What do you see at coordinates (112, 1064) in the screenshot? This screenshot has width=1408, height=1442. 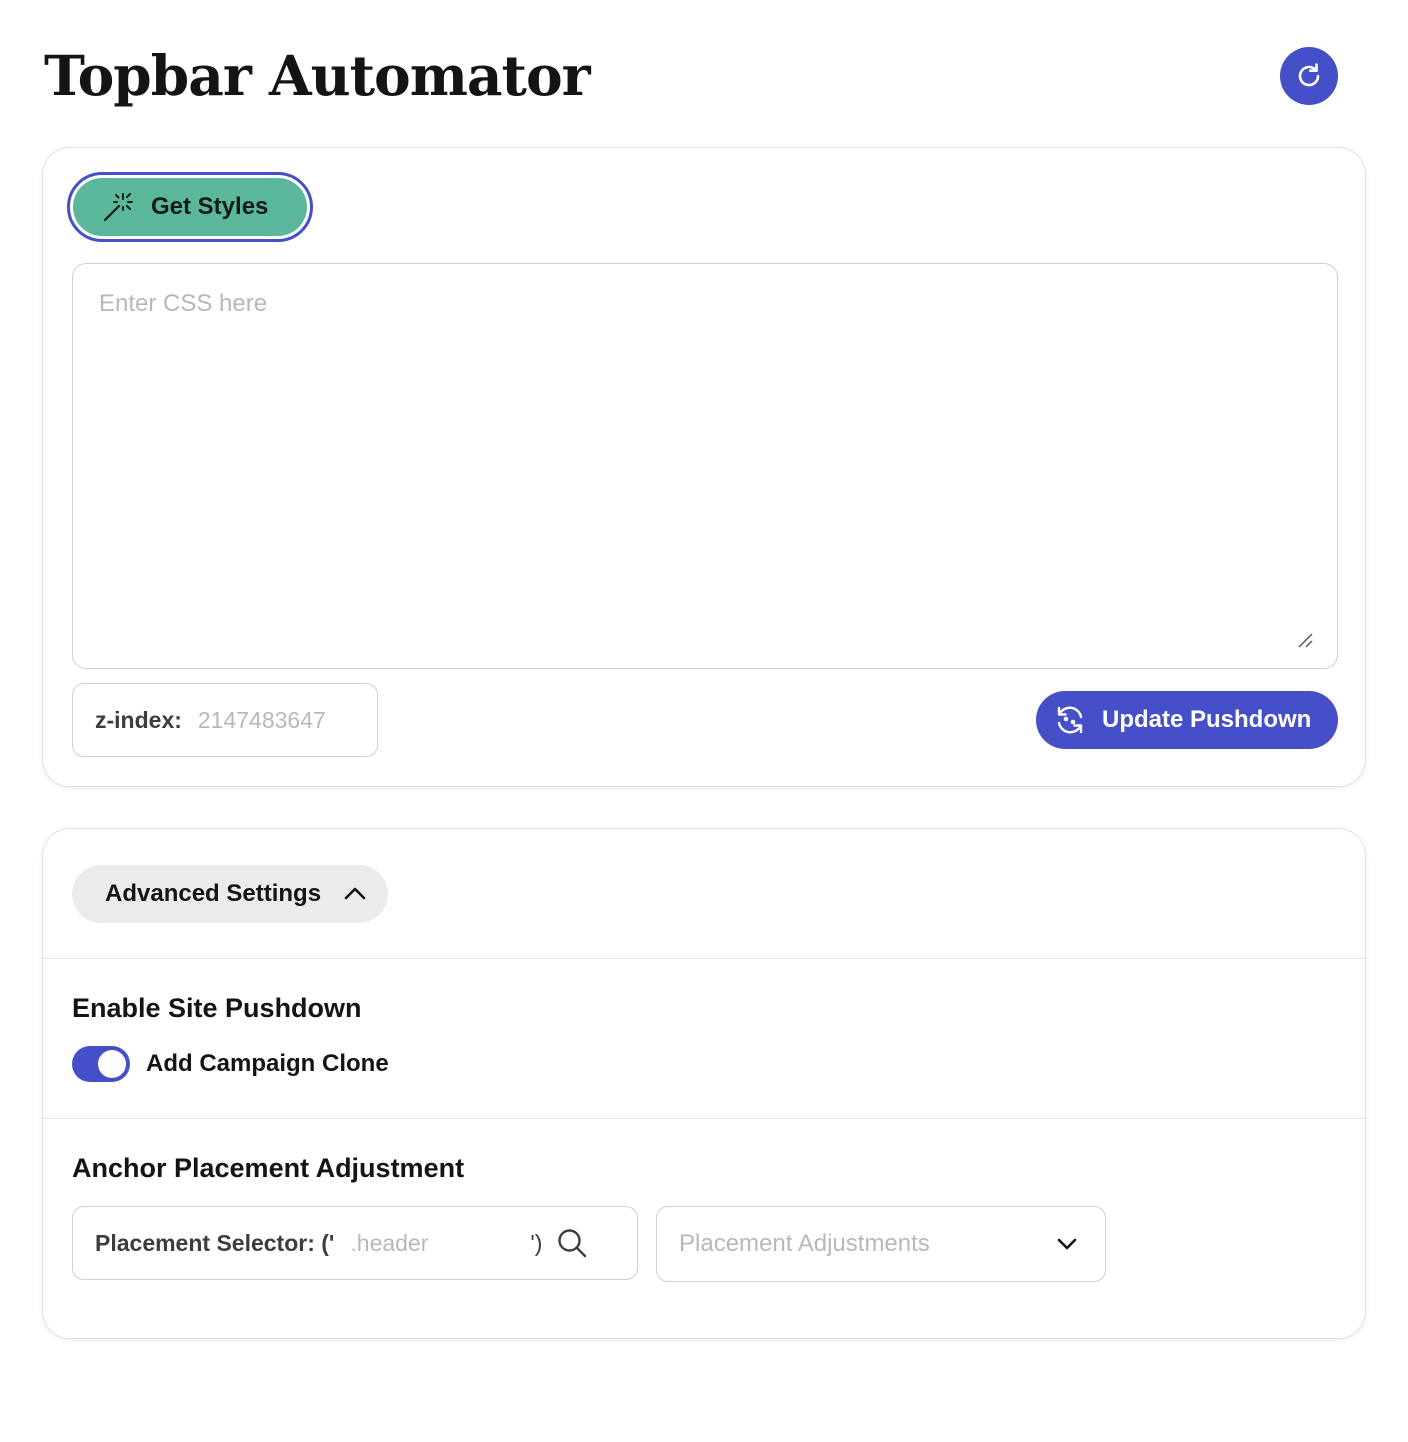 I see `switch-knob` at bounding box center [112, 1064].